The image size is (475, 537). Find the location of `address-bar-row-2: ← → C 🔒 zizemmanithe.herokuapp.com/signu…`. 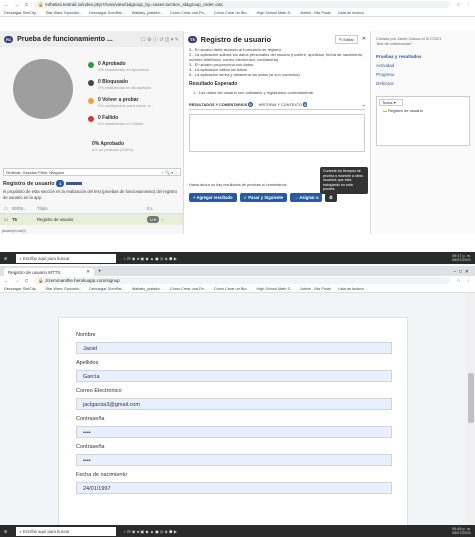

address-bar-row-2: ← → C 🔒 zizemmanithe.herokuapp.com/signu… is located at coordinates (237, 280).